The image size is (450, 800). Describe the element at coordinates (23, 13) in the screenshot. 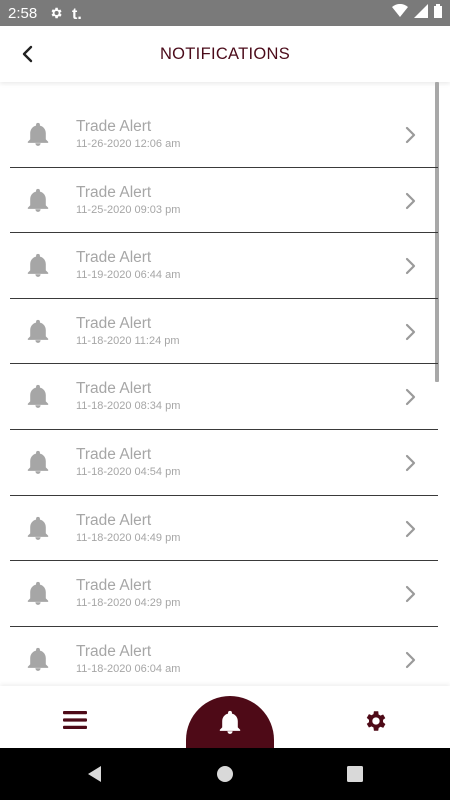

I see `status-time: 2:58` at that location.